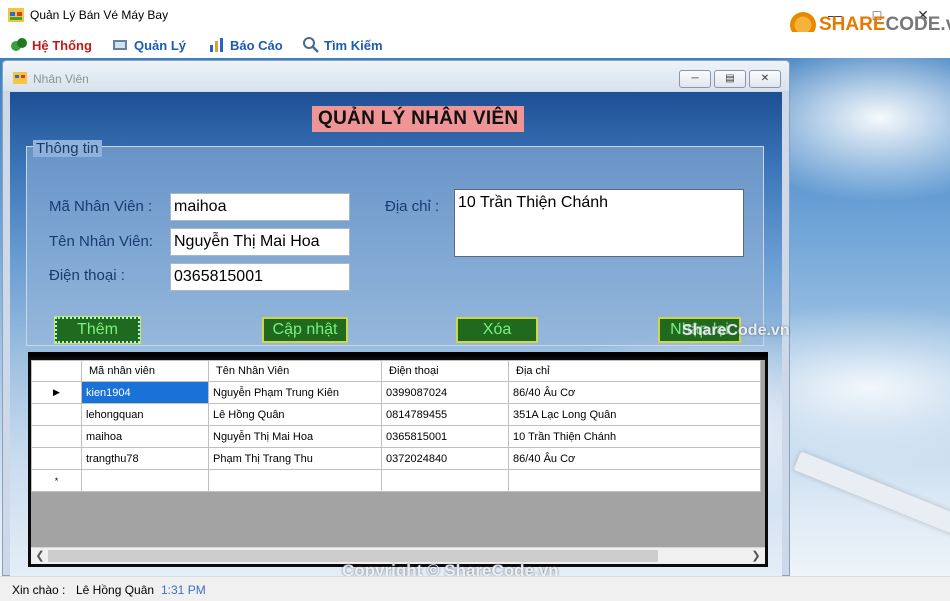 Image resolution: width=950 pixels, height=601 pixels. Describe the element at coordinates (756, 556) in the screenshot. I see `scroll-right-icon: ❯` at that location.